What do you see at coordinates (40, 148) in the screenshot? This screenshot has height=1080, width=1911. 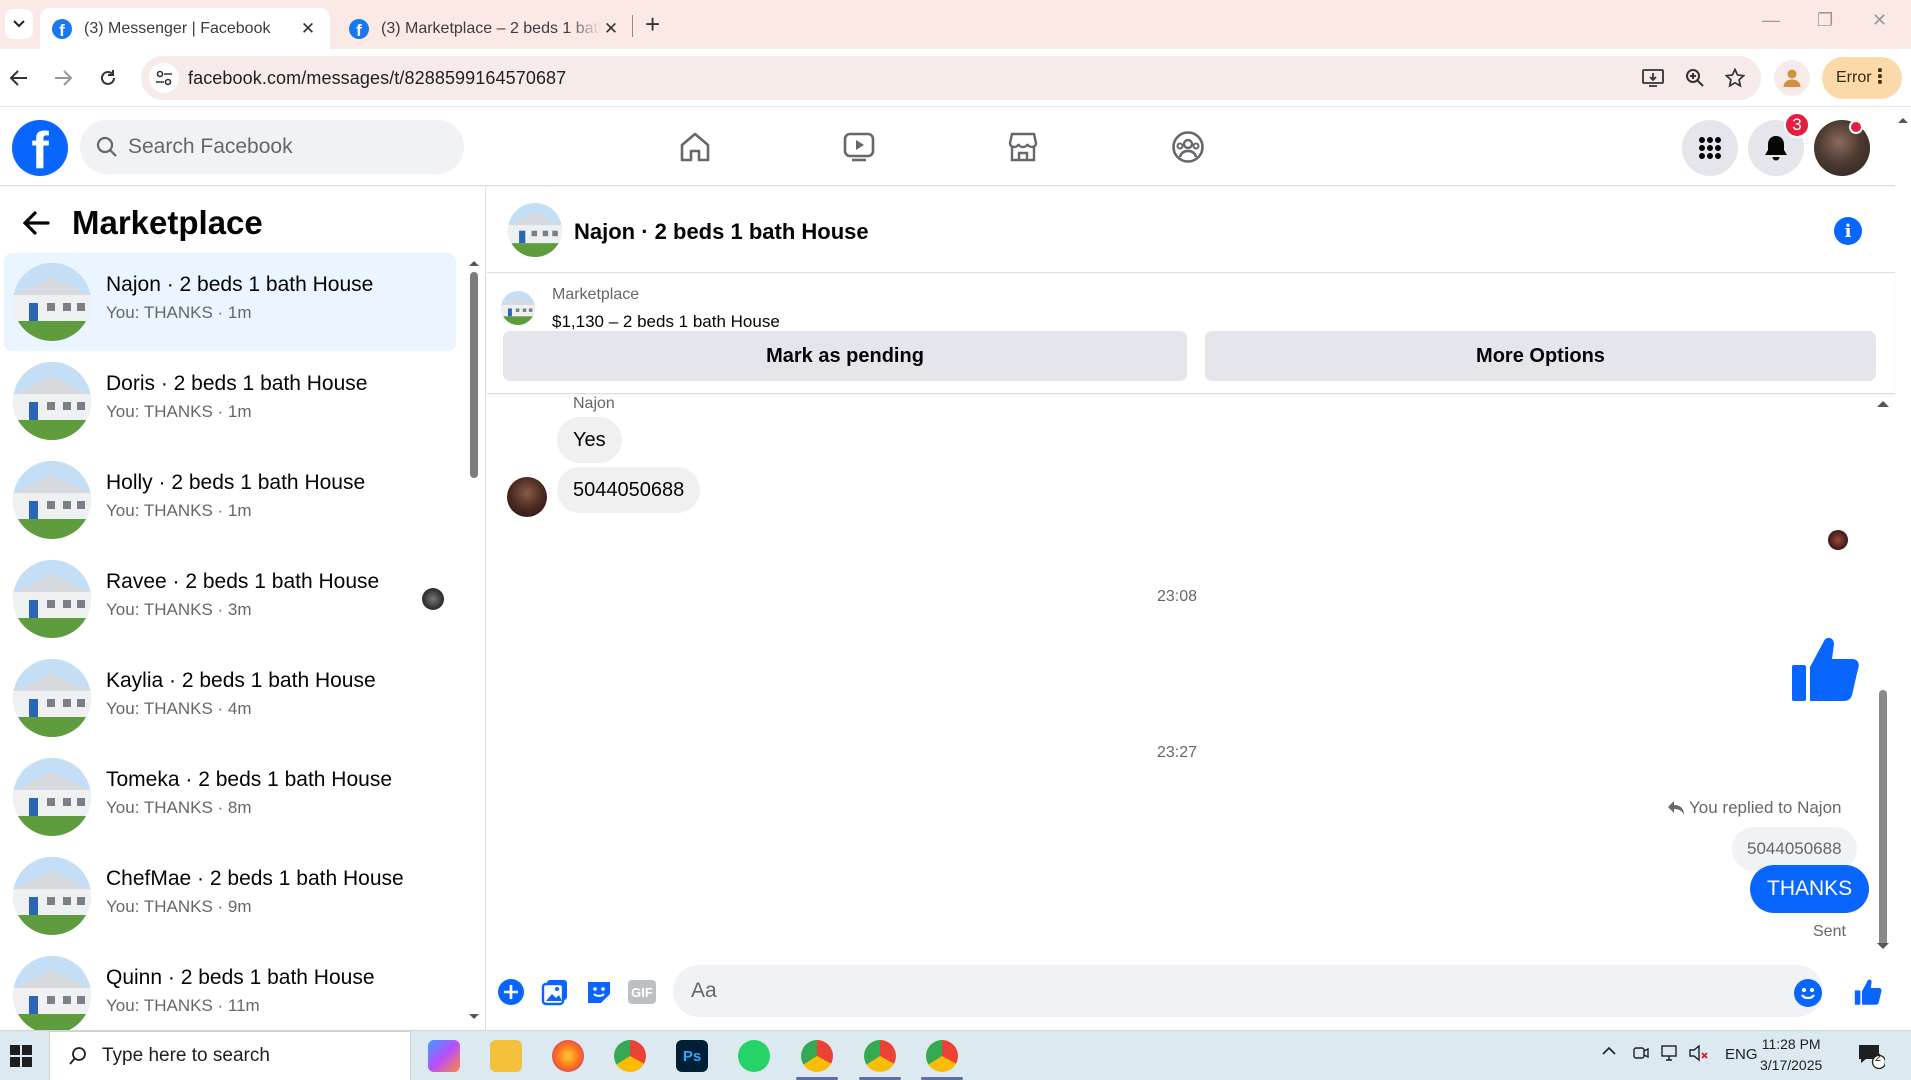 I see `facebook-logo-icon: f` at bounding box center [40, 148].